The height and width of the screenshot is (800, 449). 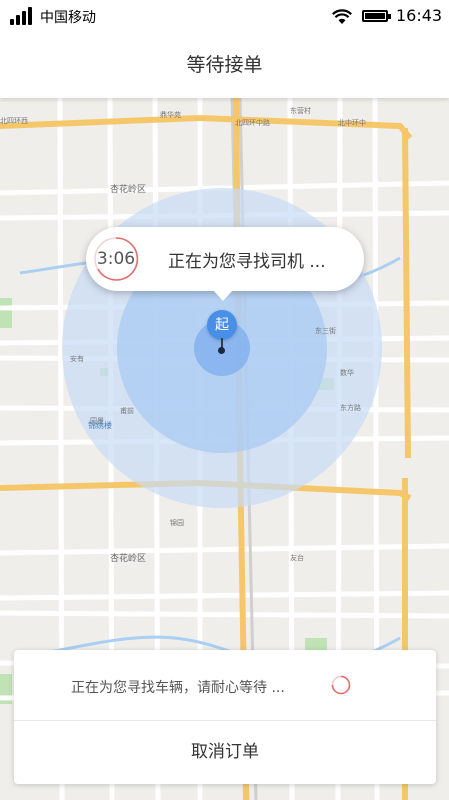 What do you see at coordinates (170, 115) in the screenshot?
I see `map-label: 鼎华苑` at bounding box center [170, 115].